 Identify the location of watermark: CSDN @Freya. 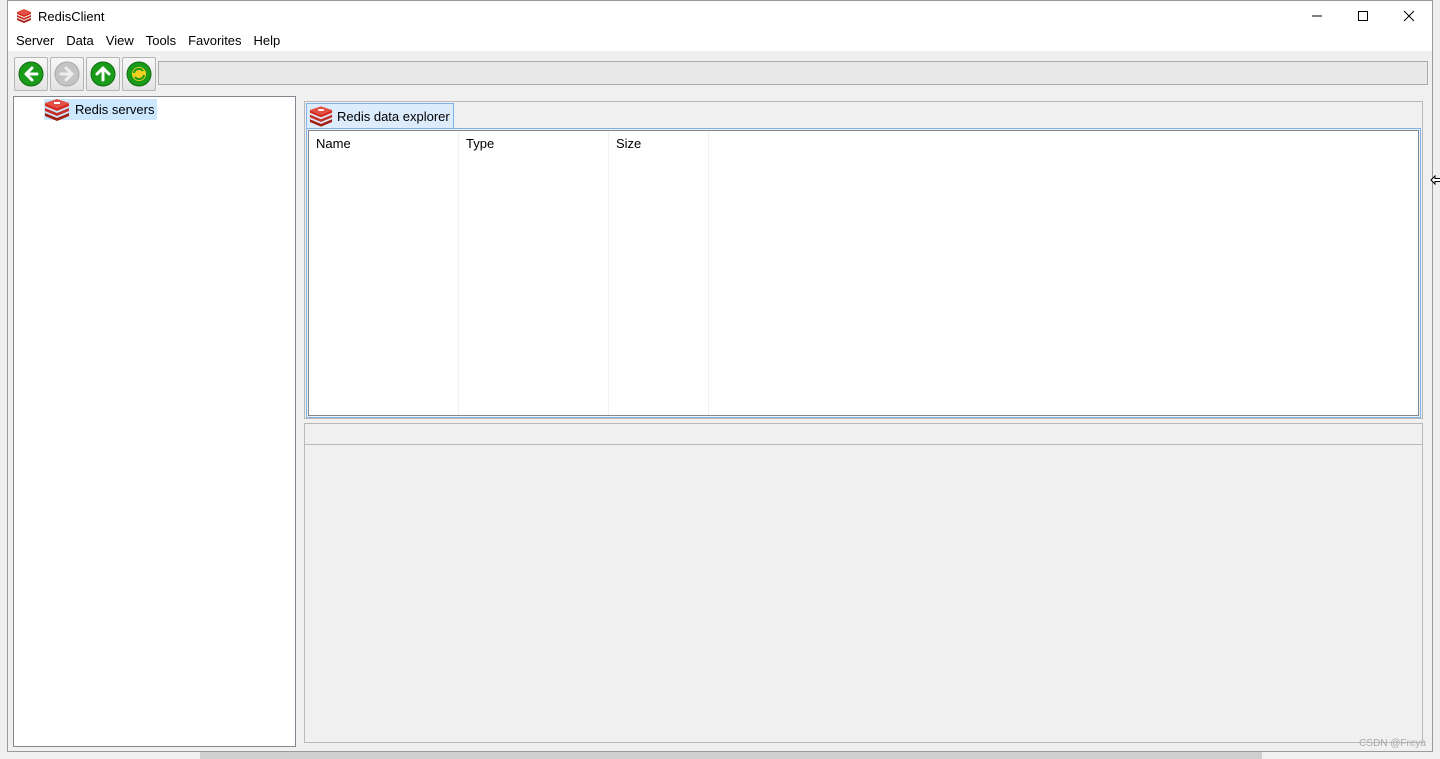
(1392, 743).